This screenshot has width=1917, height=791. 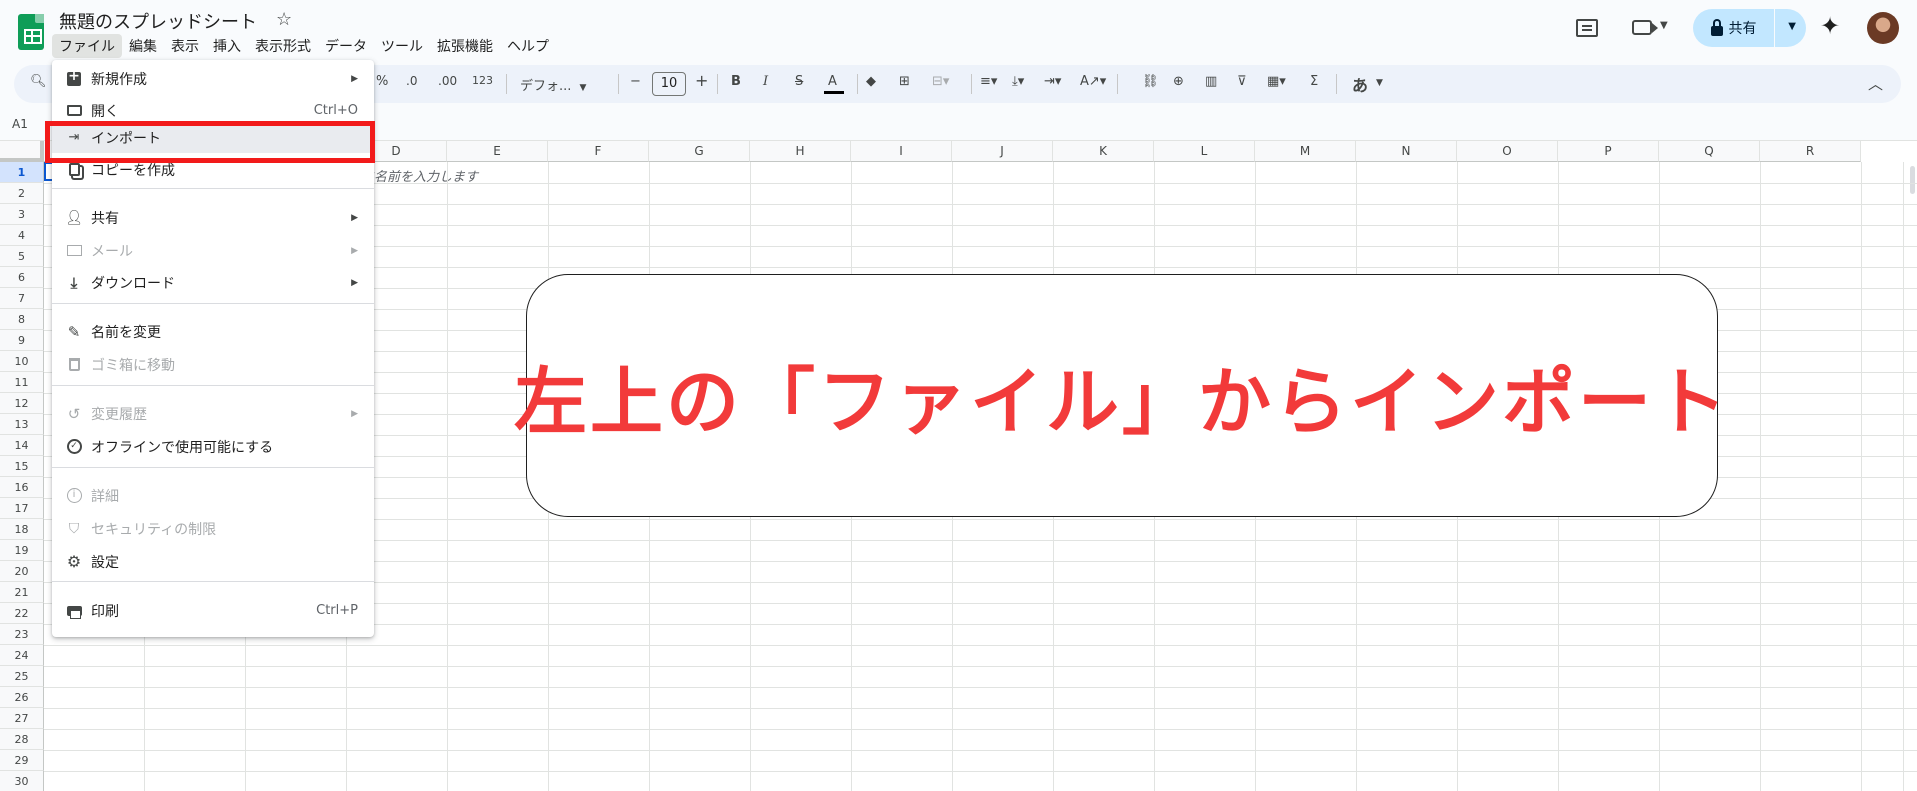 I want to click on row-header: 4, so click(x=22, y=235).